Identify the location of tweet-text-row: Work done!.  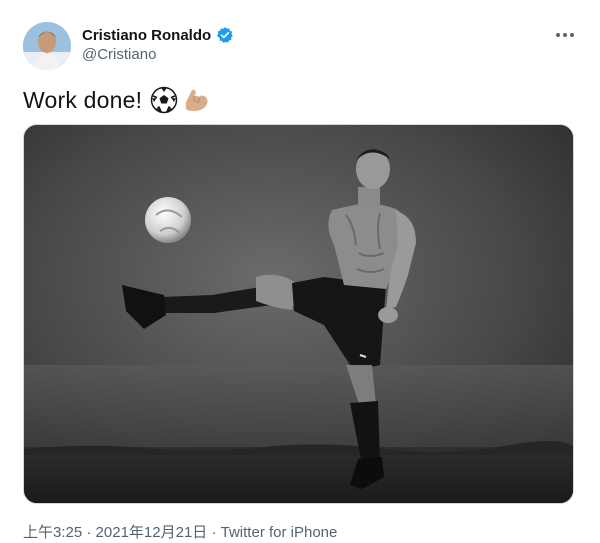
(116, 100).